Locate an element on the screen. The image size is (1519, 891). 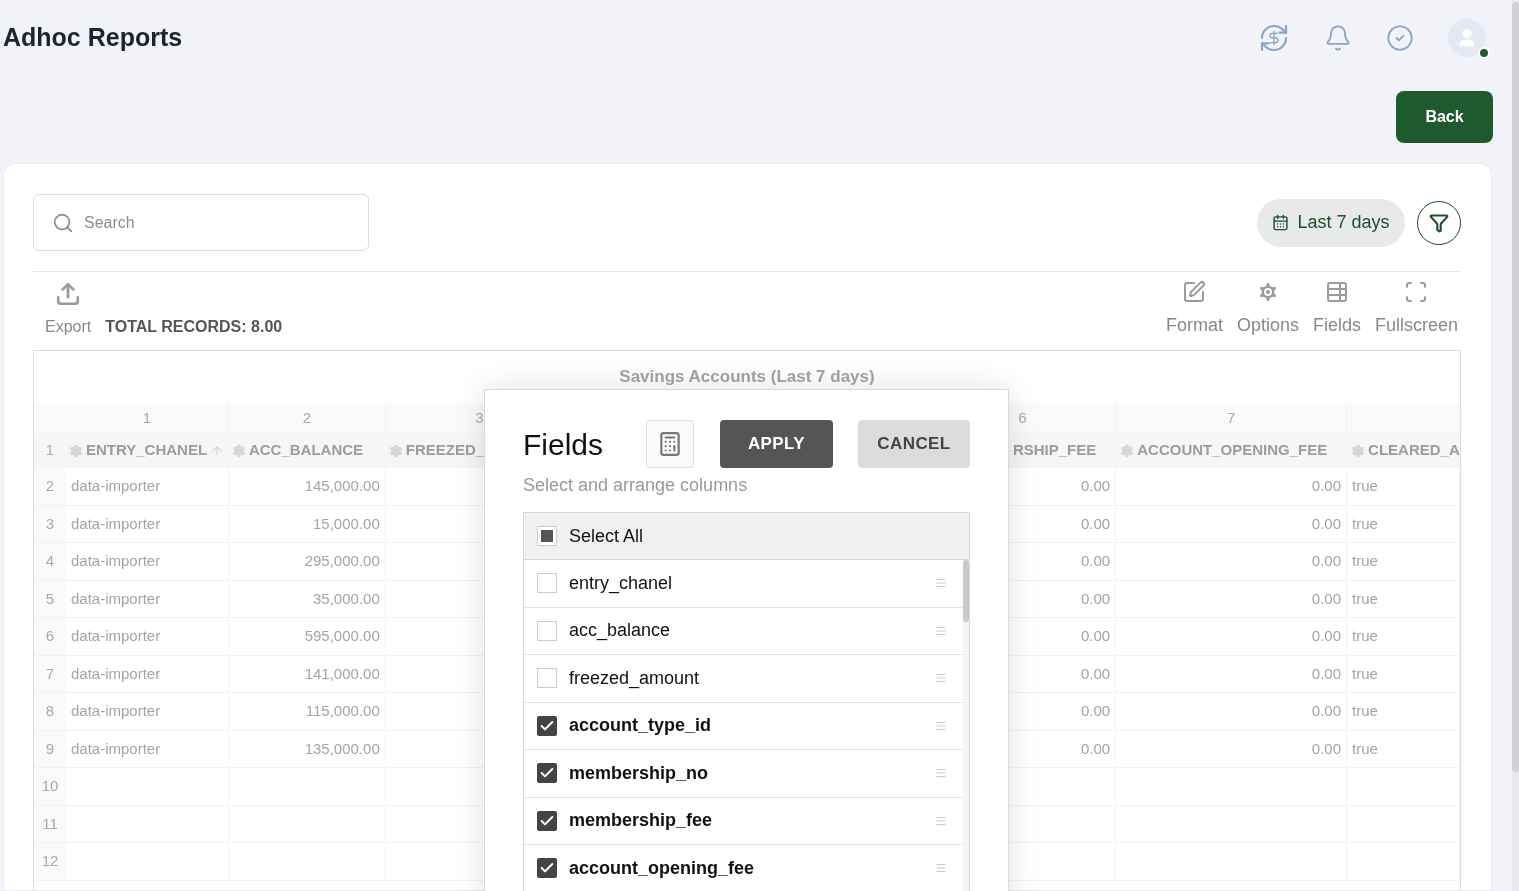
table-cell-text: 135,000.00 is located at coordinates (342, 748).